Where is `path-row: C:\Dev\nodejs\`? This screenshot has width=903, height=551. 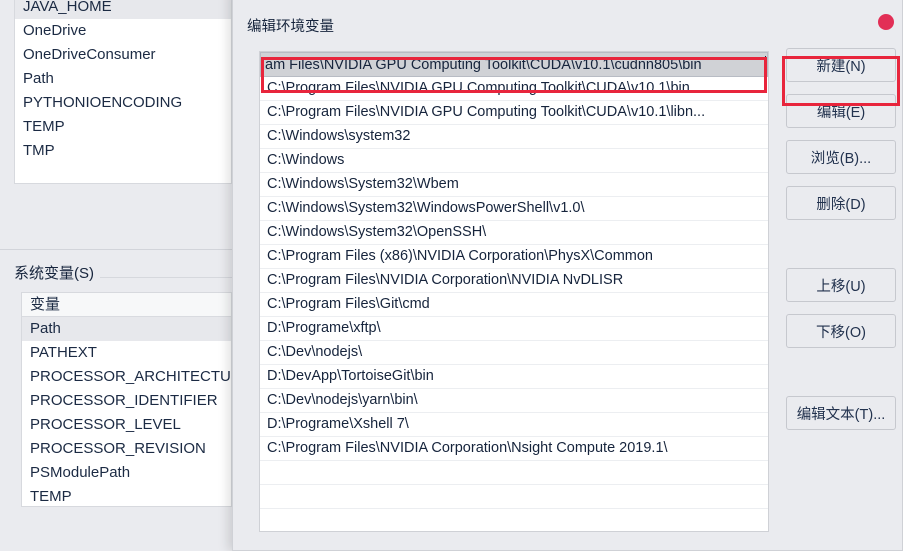 path-row: C:\Dev\nodejs\ is located at coordinates (514, 353).